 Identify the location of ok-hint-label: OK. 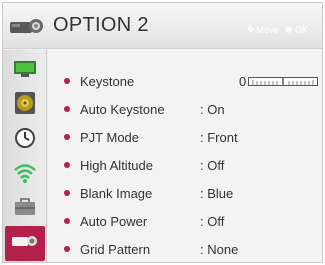
(301, 29).